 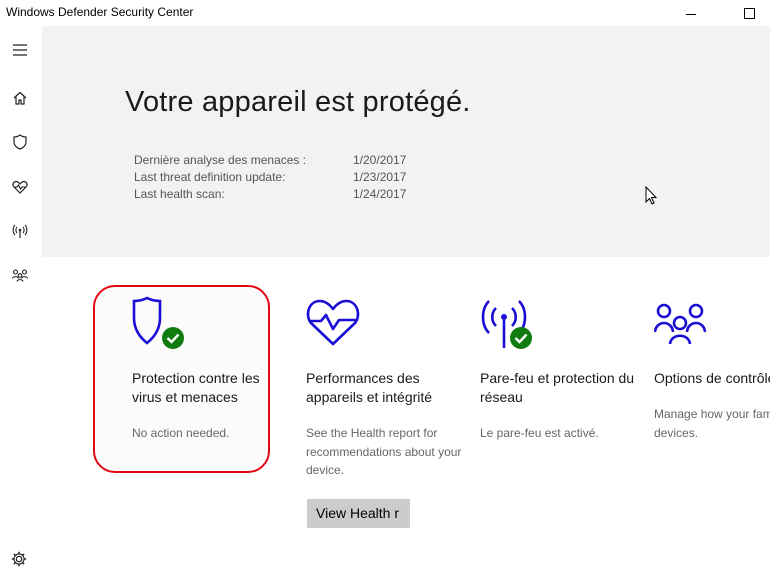 I want to click on mouse-cursor-icon, so click(x=652, y=198).